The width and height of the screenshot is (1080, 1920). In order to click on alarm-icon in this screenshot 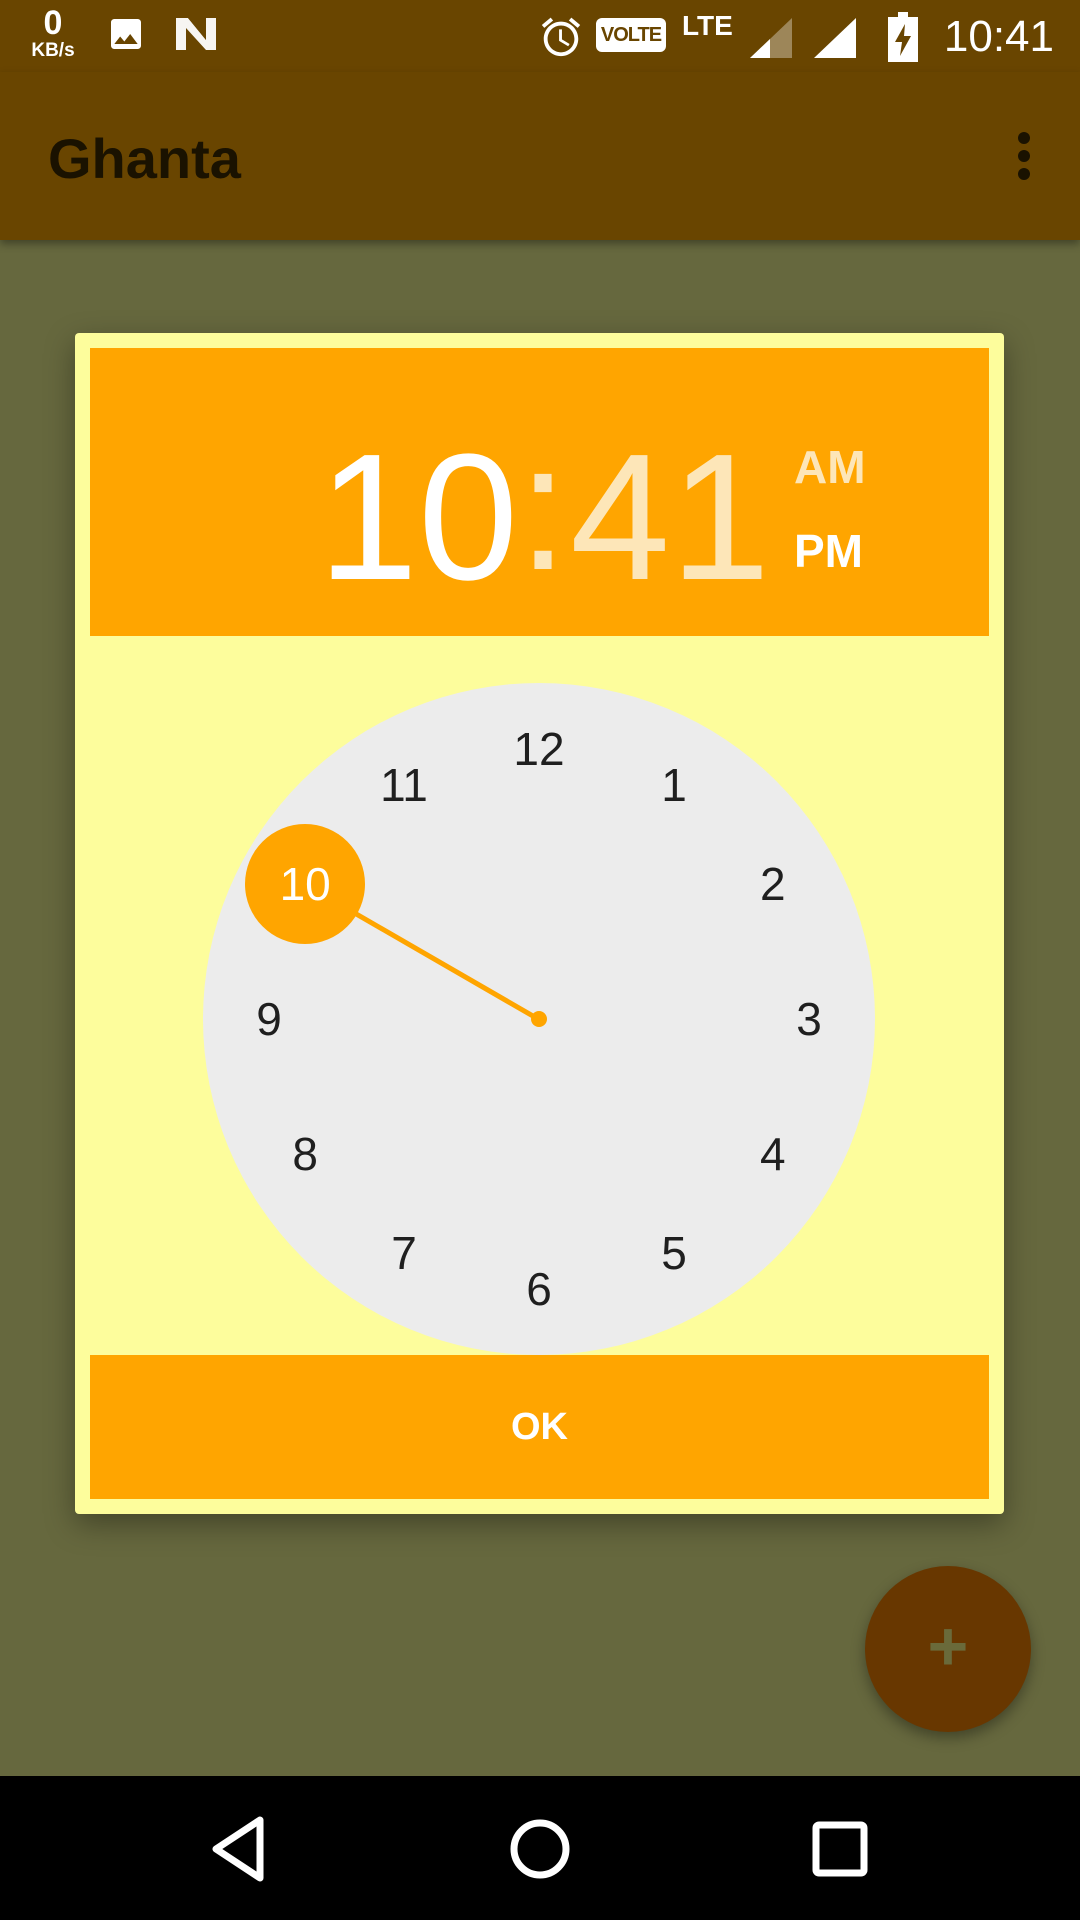, I will do `click(561, 37)`.